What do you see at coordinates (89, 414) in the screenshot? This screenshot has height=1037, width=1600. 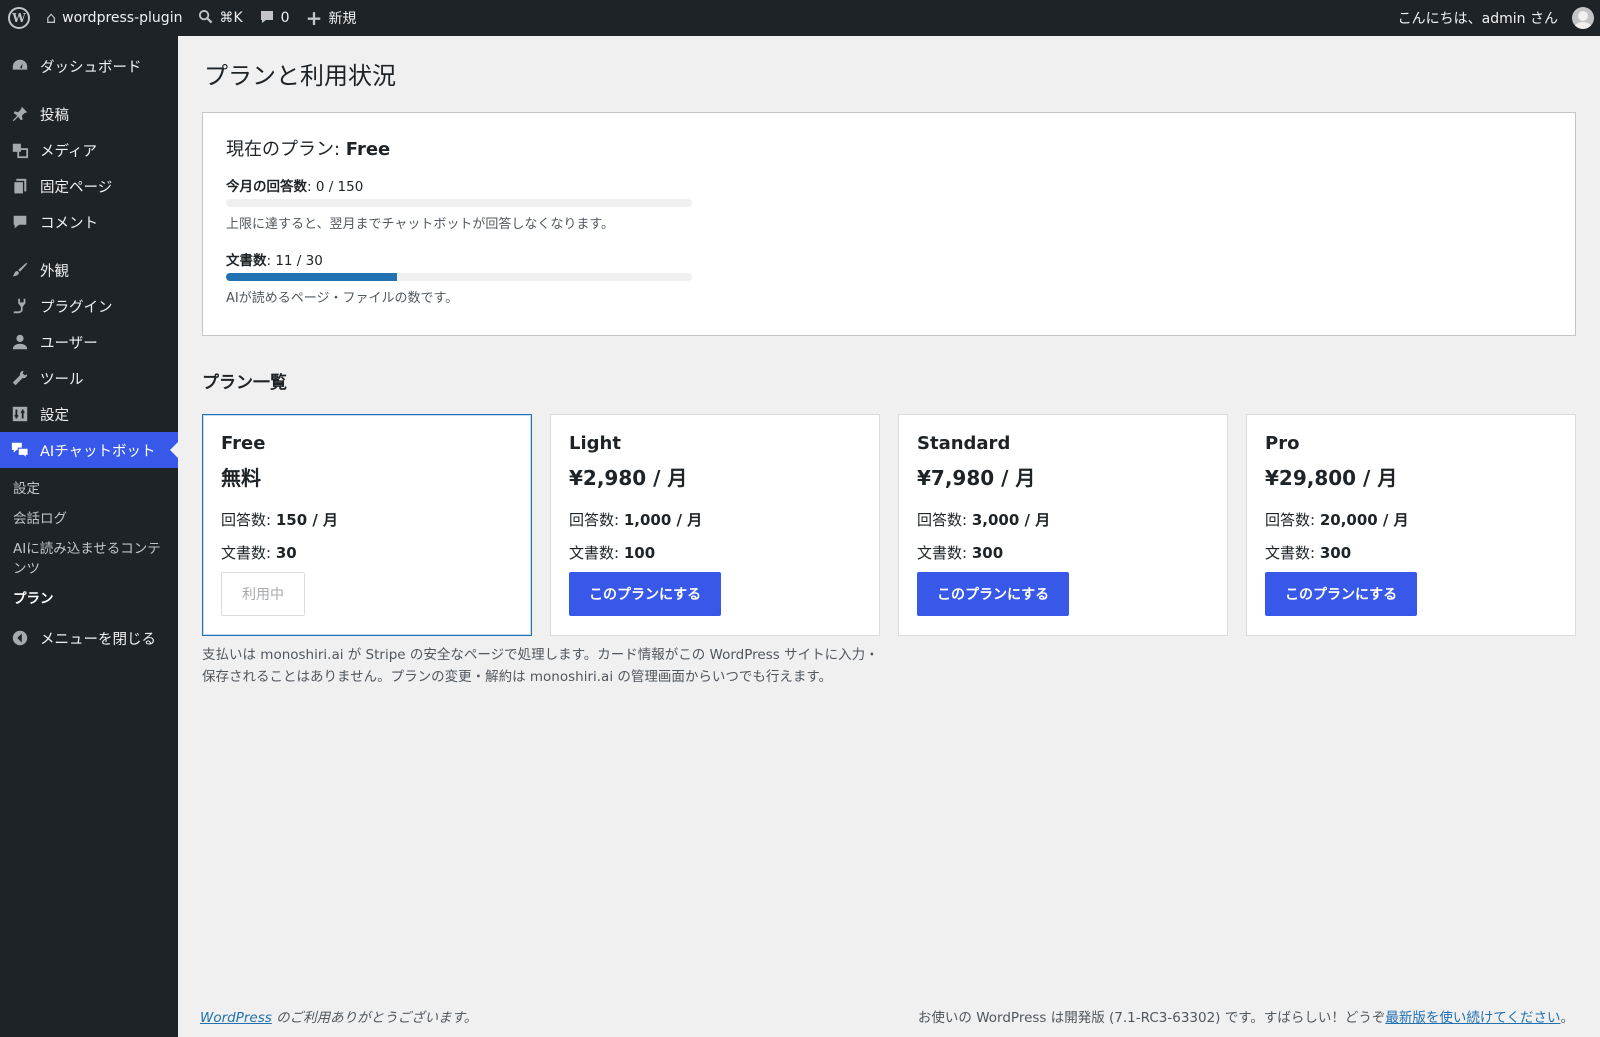 I see `menu-settings: 設定` at bounding box center [89, 414].